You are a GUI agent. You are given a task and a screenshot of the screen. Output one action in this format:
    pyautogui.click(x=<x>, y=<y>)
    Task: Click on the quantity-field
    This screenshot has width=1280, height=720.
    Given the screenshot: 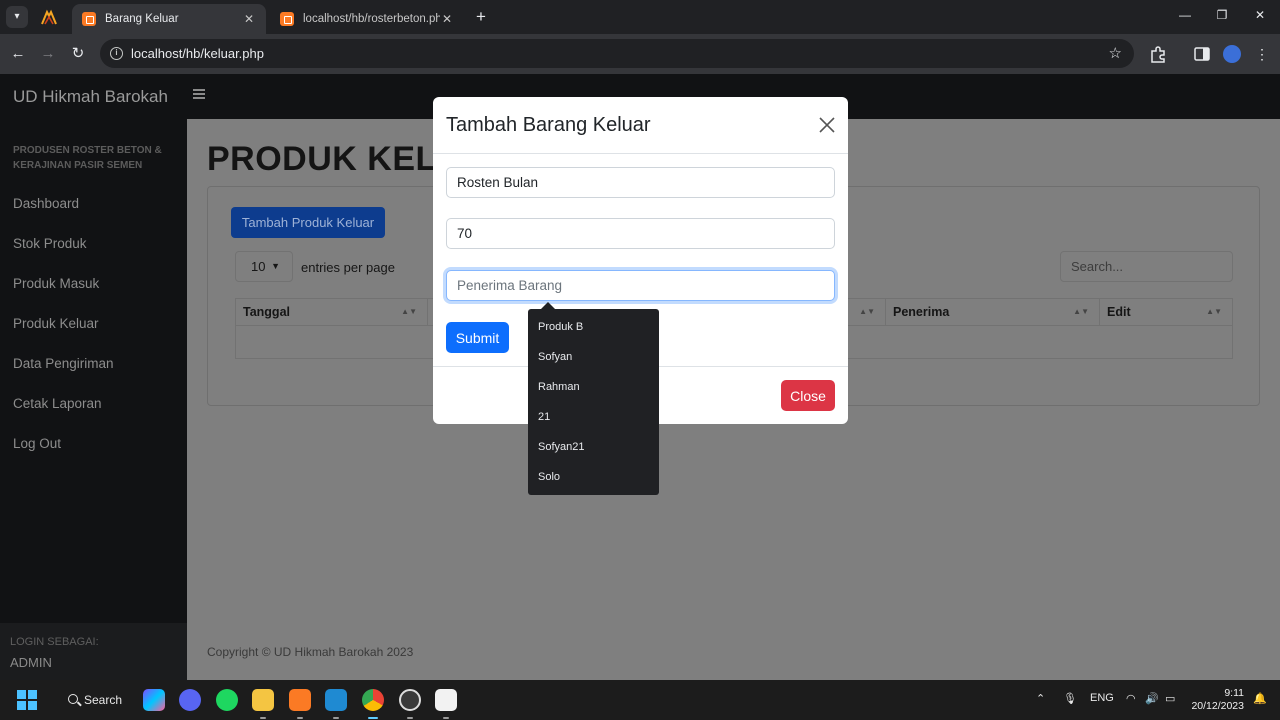 What is the action you would take?
    pyautogui.click(x=640, y=233)
    